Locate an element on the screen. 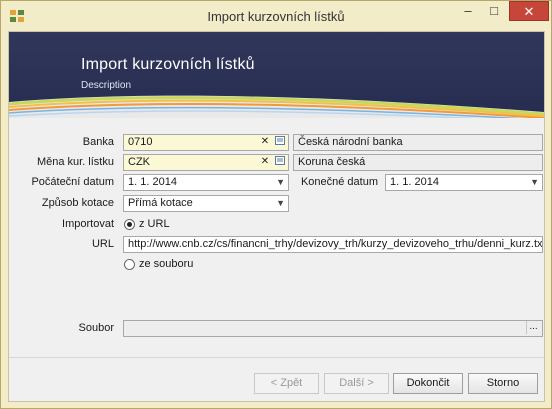 This screenshot has height=409, width=552. mena-lookup-icon is located at coordinates (280, 162).